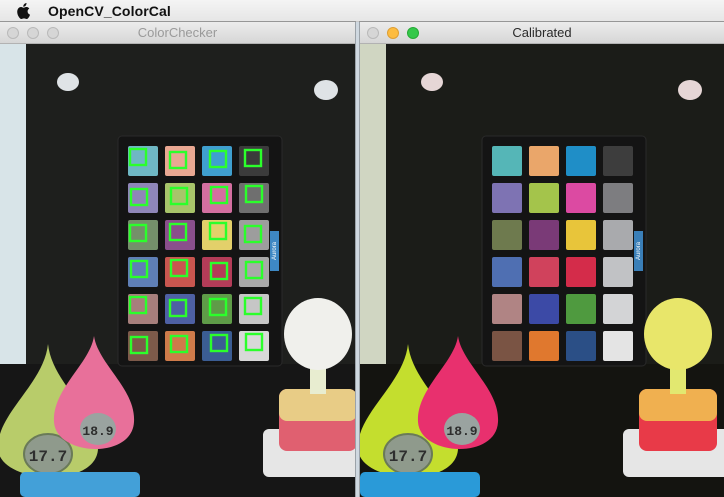 The image size is (724, 497). Describe the element at coordinates (362, 11) in the screenshot. I see `menu-bar: OpenCV_ColorCal` at that location.